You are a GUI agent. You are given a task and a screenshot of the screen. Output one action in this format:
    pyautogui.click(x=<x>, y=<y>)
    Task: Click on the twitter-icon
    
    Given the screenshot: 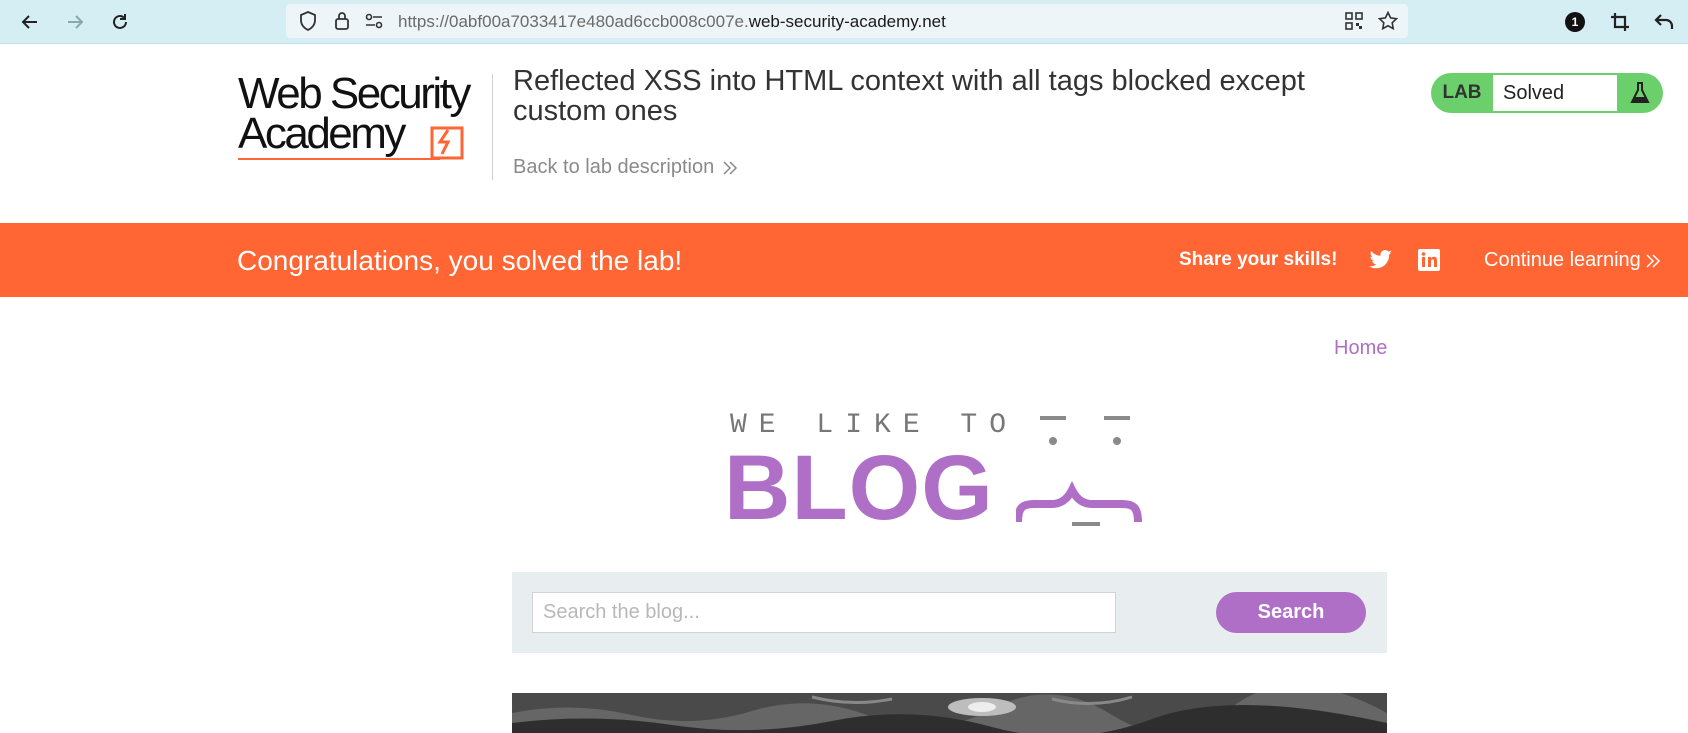 What is the action you would take?
    pyautogui.click(x=1381, y=260)
    